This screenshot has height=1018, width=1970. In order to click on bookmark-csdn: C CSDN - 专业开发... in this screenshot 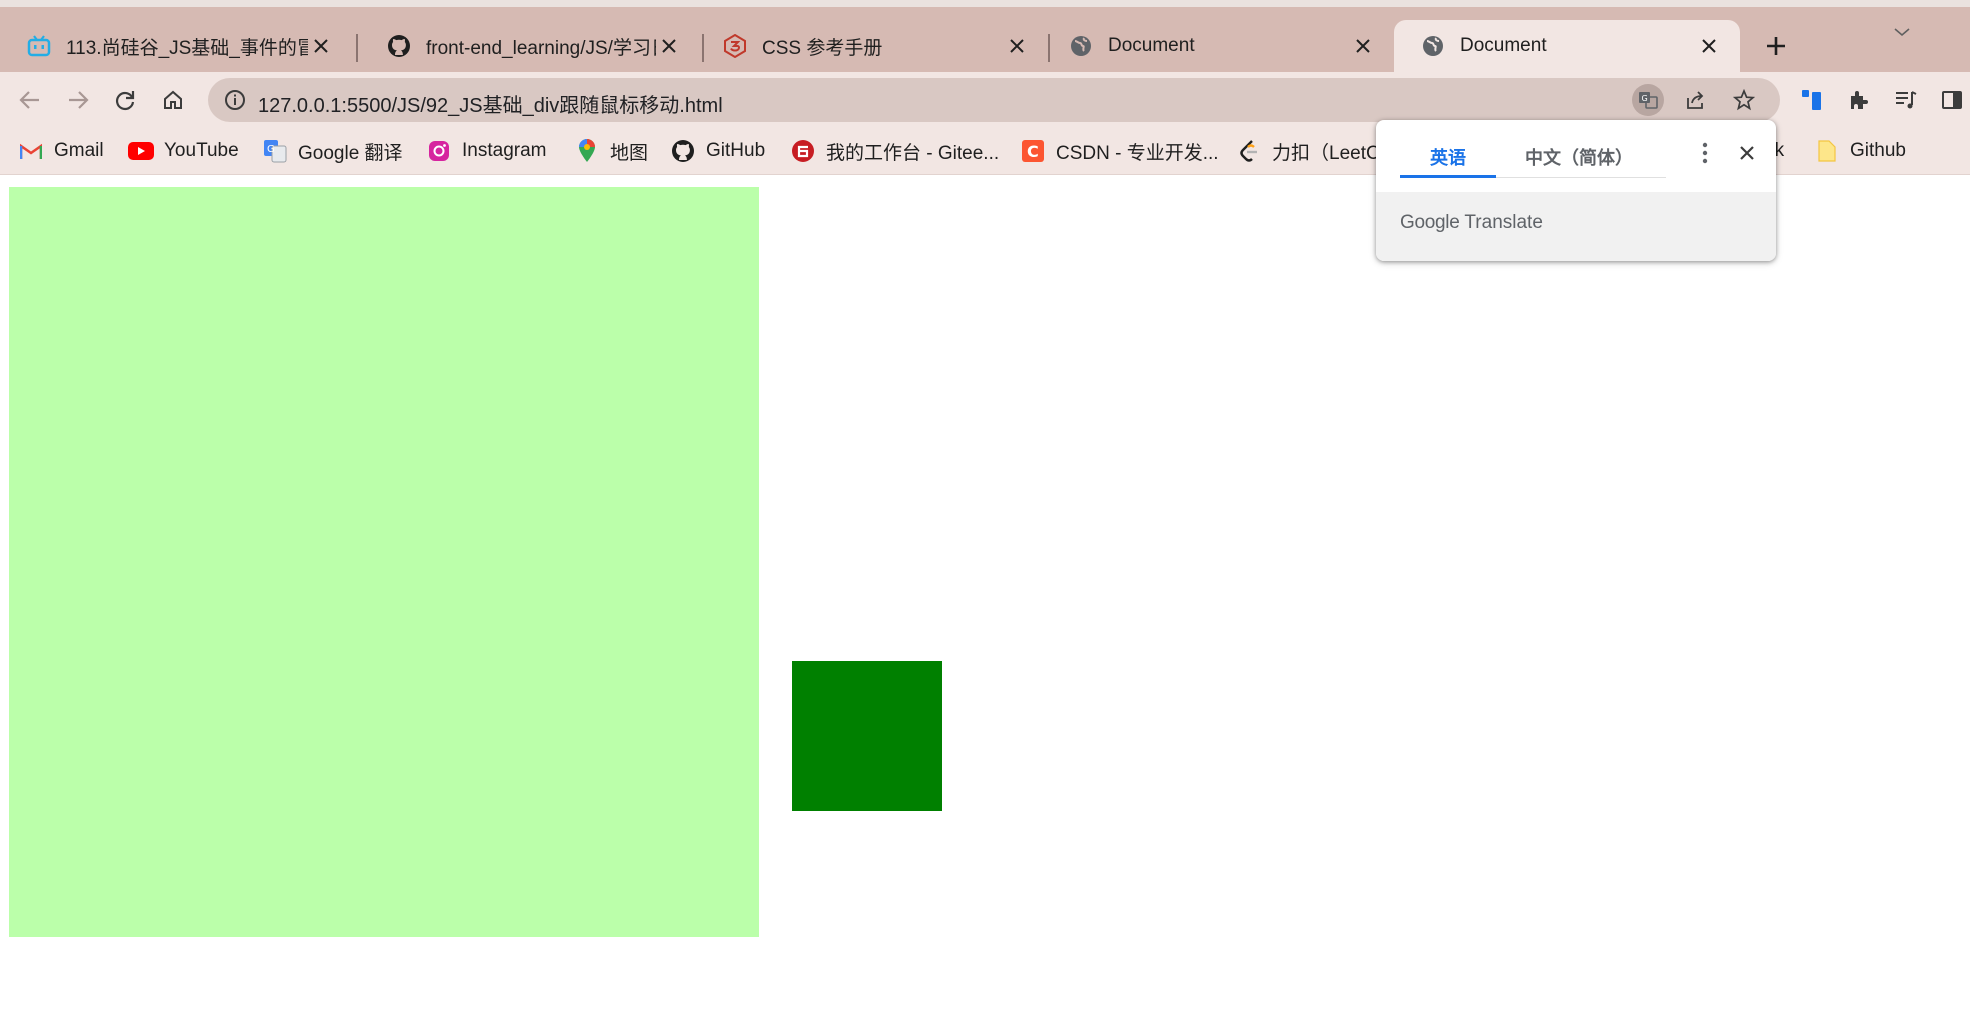, I will do `click(1119, 151)`.